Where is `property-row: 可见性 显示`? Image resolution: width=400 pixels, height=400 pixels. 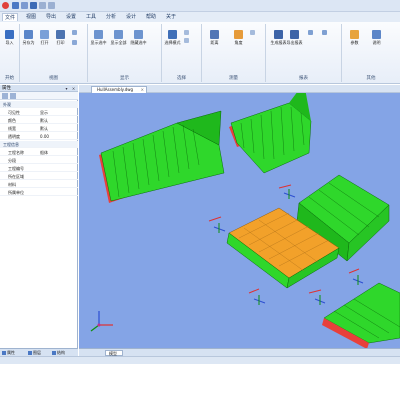
property-row: 可见性 显示 is located at coordinates (39, 112).